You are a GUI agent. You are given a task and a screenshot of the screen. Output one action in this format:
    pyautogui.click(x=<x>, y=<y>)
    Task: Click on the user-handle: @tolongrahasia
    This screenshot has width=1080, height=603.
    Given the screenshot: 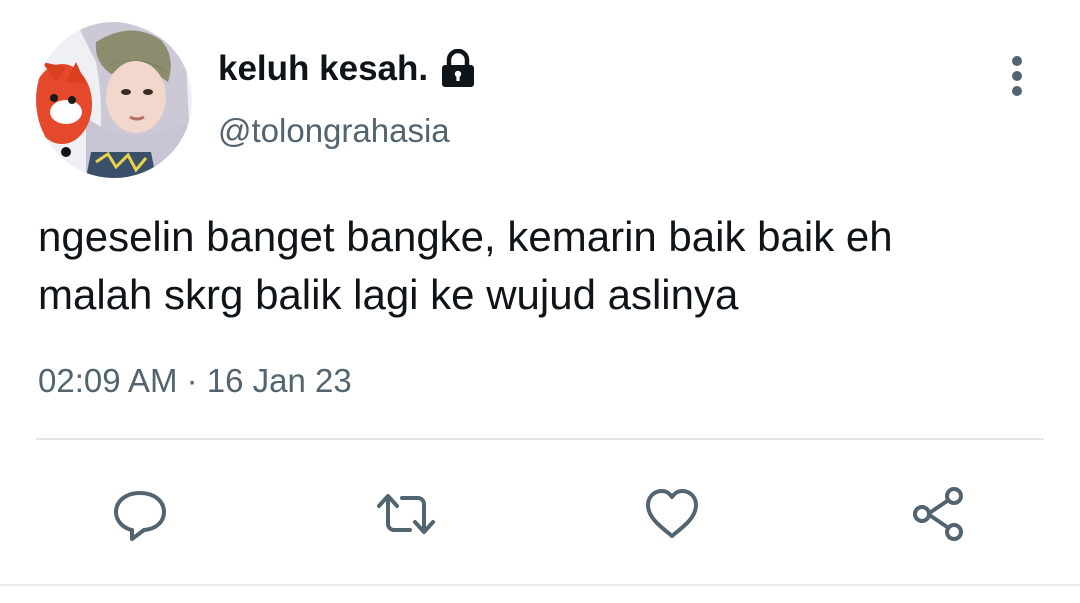 What is the action you would take?
    pyautogui.click(x=334, y=131)
    